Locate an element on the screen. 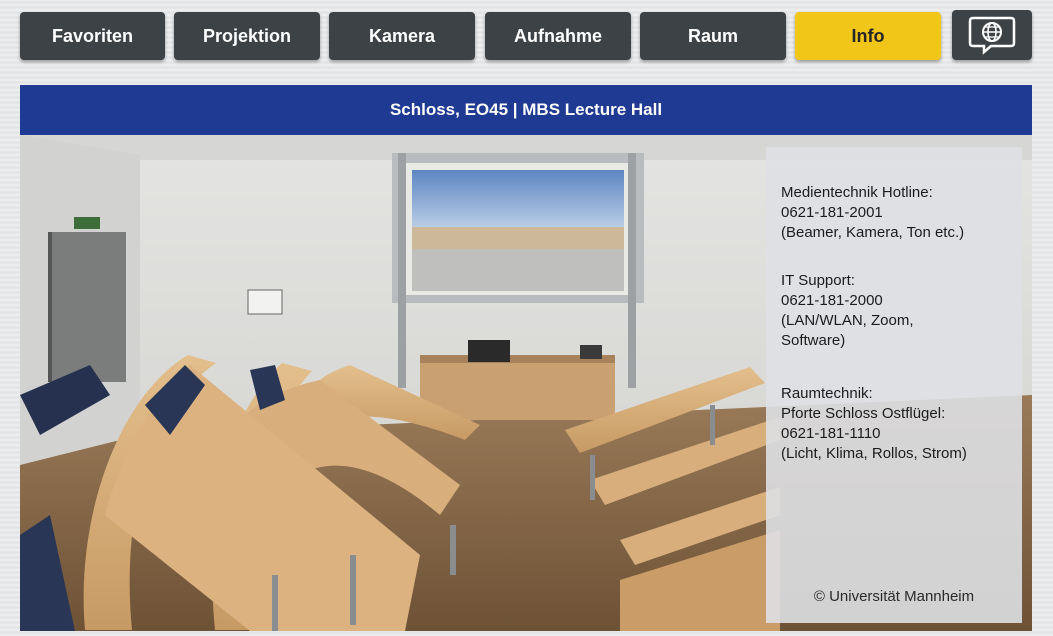  tab-kamera: Kamera is located at coordinates (402, 36).